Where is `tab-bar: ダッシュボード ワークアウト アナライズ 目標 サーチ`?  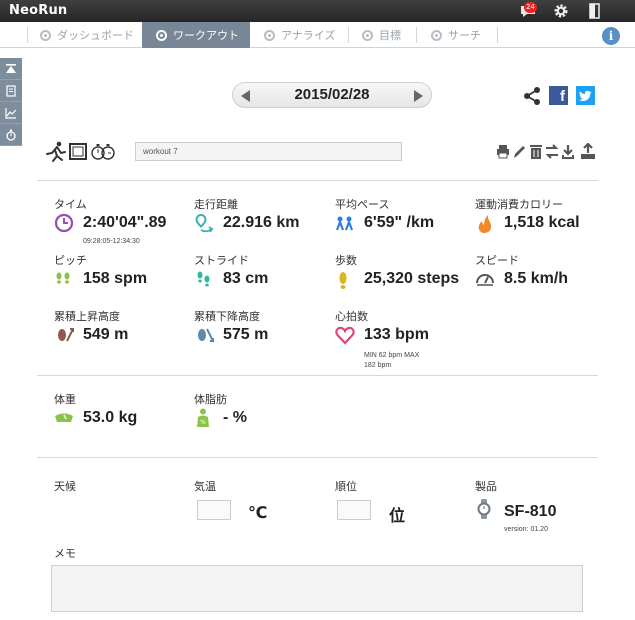
tab-bar: ダッシュボード ワークアウト アナライズ 目標 サーチ is located at coordinates (317, 35).